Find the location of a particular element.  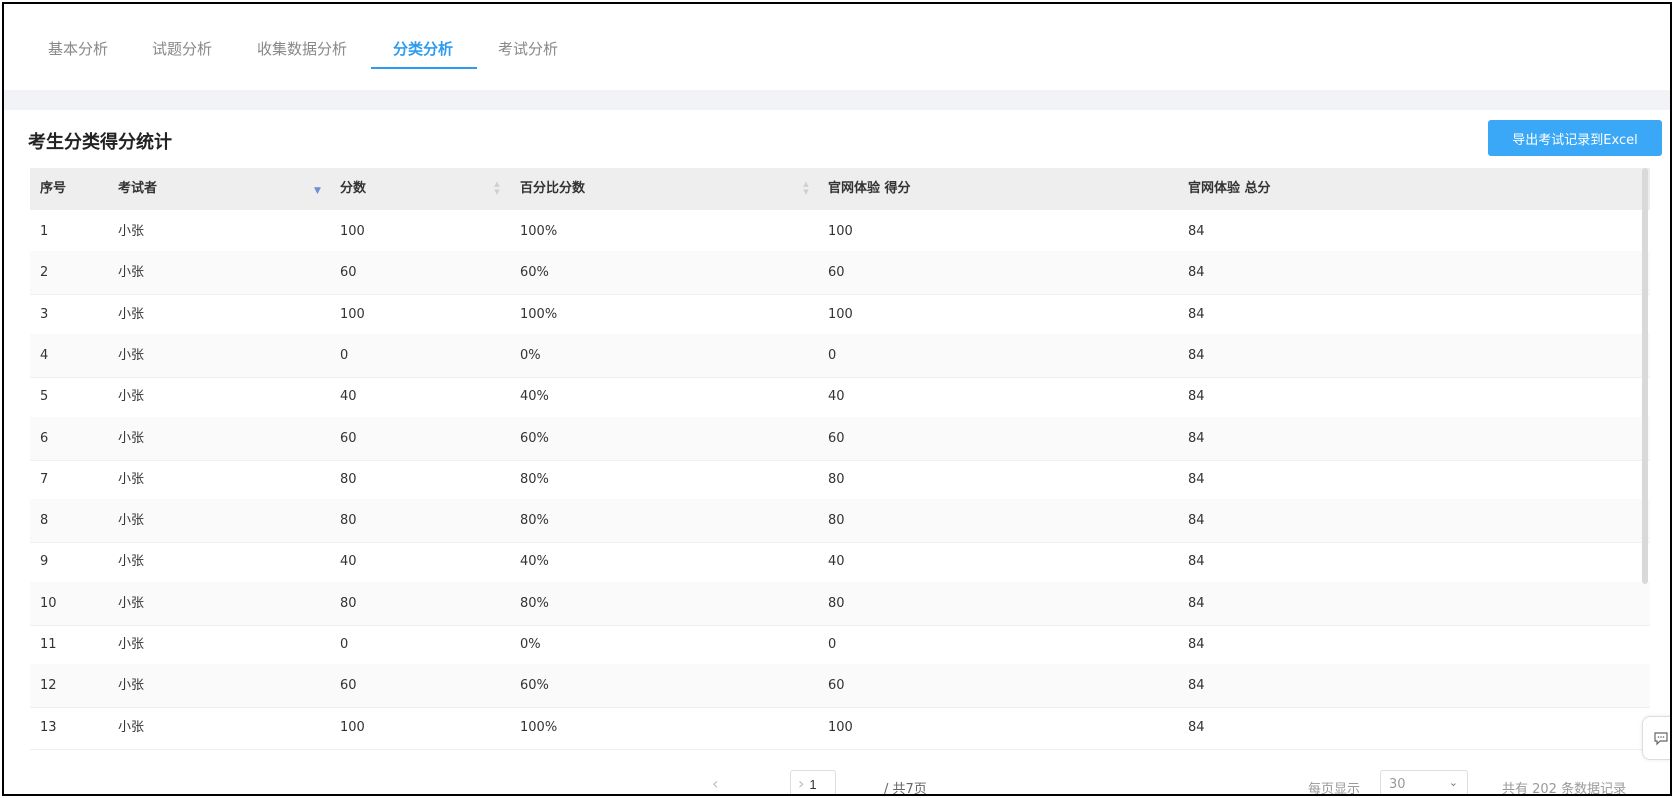

table-cell: 10 is located at coordinates (48, 603).